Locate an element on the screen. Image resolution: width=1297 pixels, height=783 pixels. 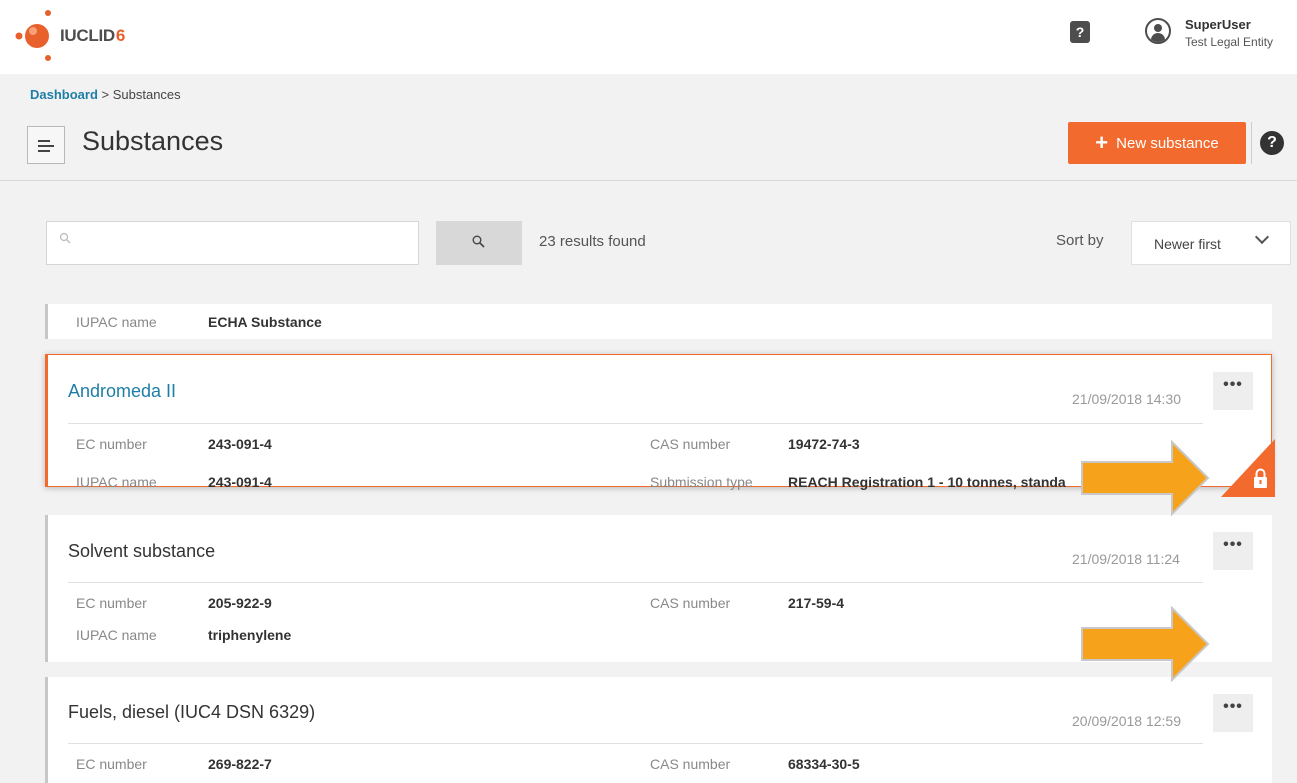
user-circle-icon is located at coordinates (1158, 31).